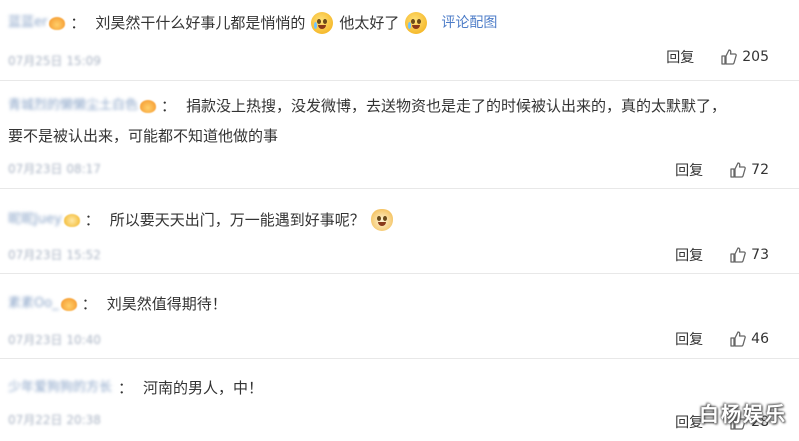 Image resolution: width=799 pixels, height=441 pixels. I want to click on username-link: 昵昵Juey, so click(35, 220).